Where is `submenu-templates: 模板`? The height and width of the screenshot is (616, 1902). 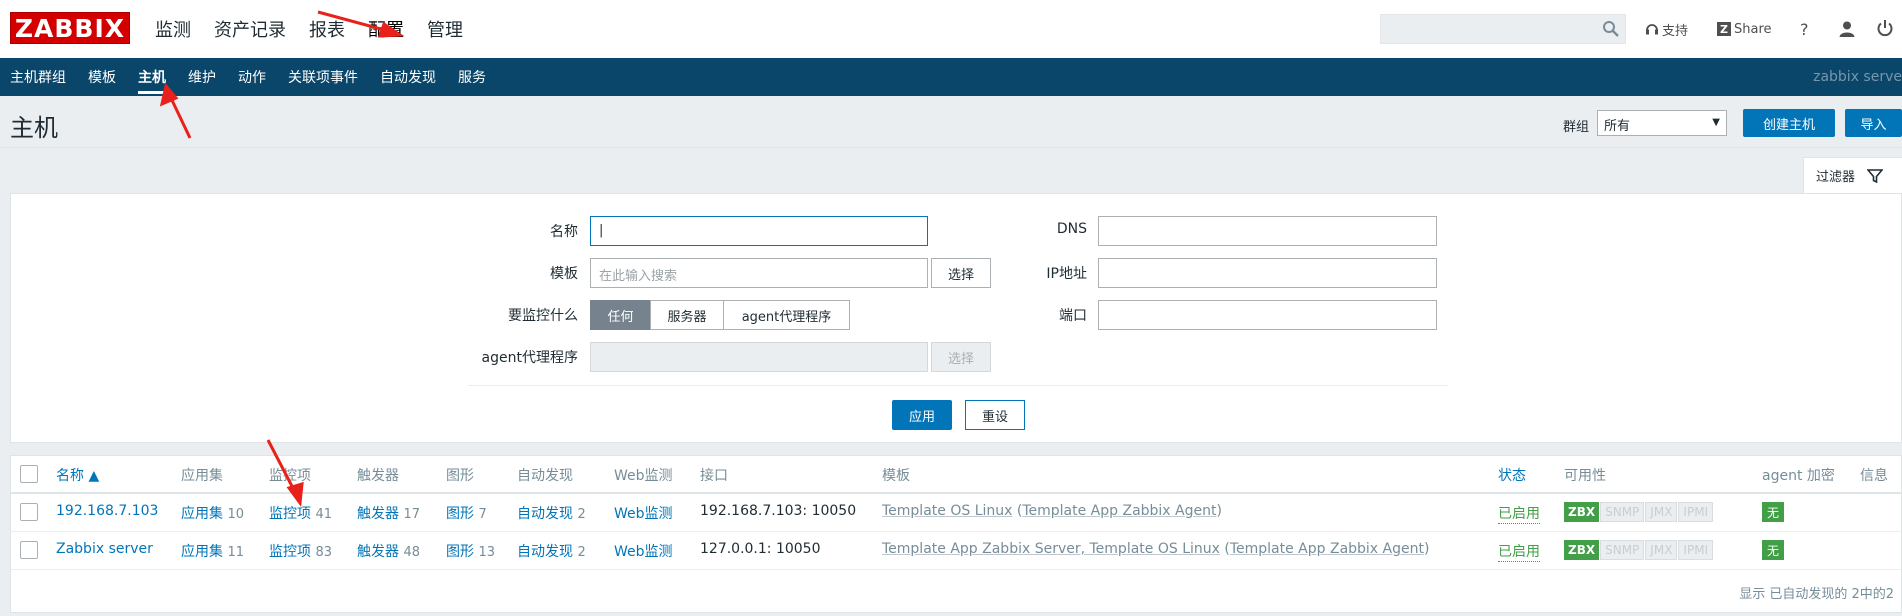
submenu-templates: 模板 is located at coordinates (102, 77).